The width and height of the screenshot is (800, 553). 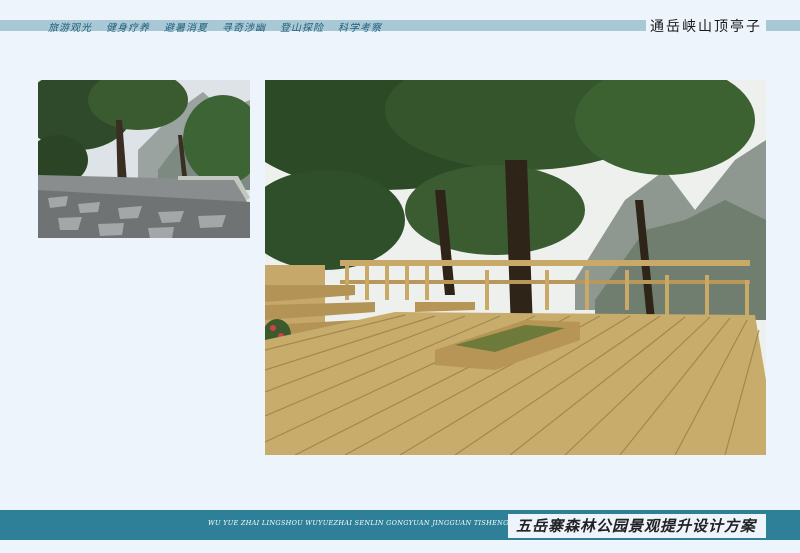 I want to click on nav-item-summer-retreat: 避暑消夏, so click(x=186, y=26).